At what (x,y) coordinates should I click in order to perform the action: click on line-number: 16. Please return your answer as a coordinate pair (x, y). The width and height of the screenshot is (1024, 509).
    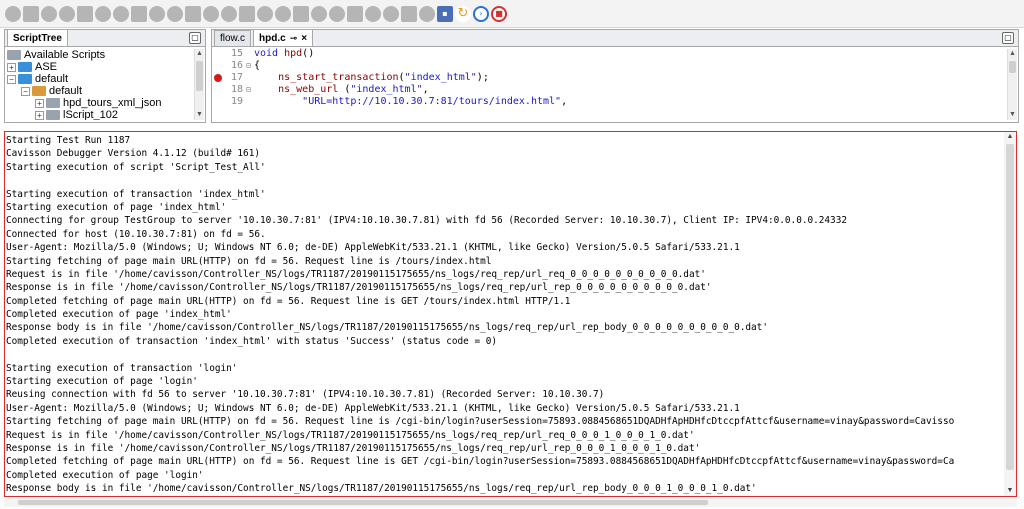
    Looking at the image, I should click on (236, 65).